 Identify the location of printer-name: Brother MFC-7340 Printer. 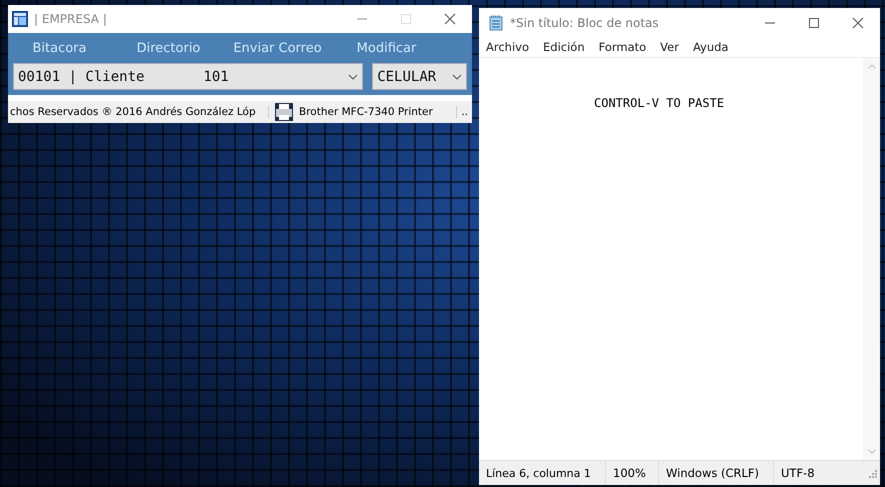
(366, 112).